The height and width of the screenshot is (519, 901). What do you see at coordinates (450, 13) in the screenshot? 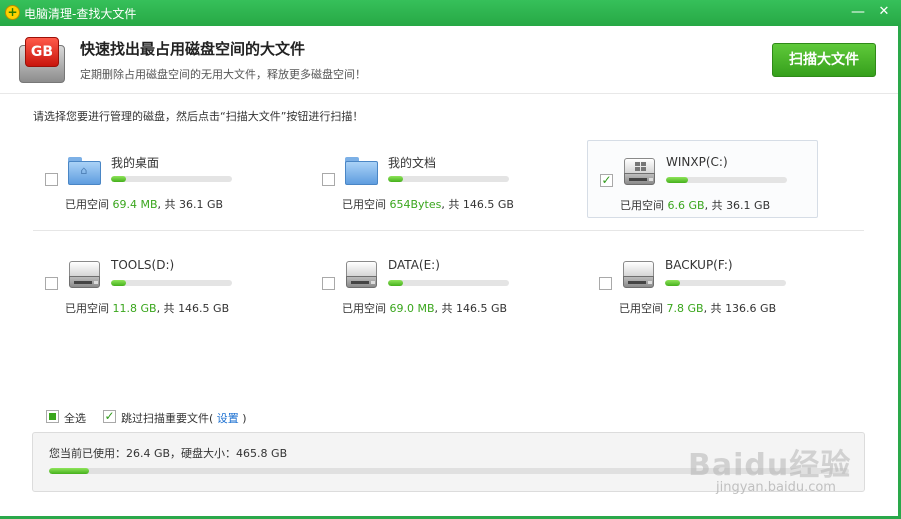
I see `title-bar: + 电脑清理-查找大文件 — ✕` at bounding box center [450, 13].